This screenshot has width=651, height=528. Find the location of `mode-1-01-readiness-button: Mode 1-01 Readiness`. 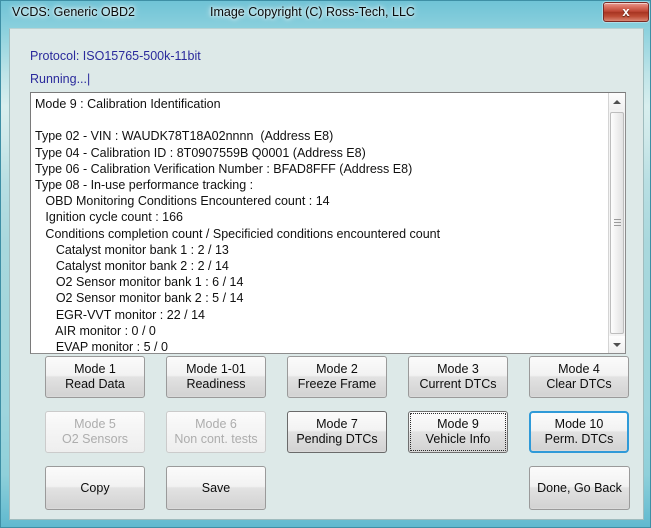

mode-1-01-readiness-button: Mode 1-01 Readiness is located at coordinates (216, 377).